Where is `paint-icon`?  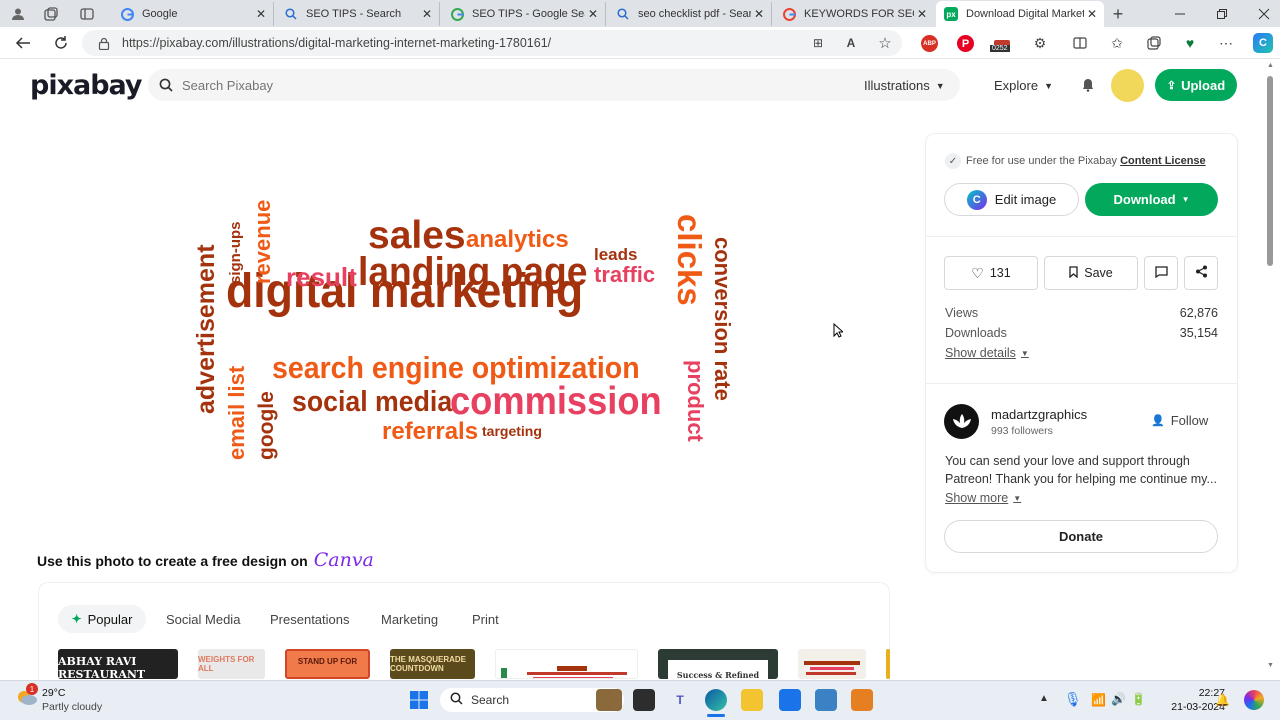 paint-icon is located at coordinates (862, 700).